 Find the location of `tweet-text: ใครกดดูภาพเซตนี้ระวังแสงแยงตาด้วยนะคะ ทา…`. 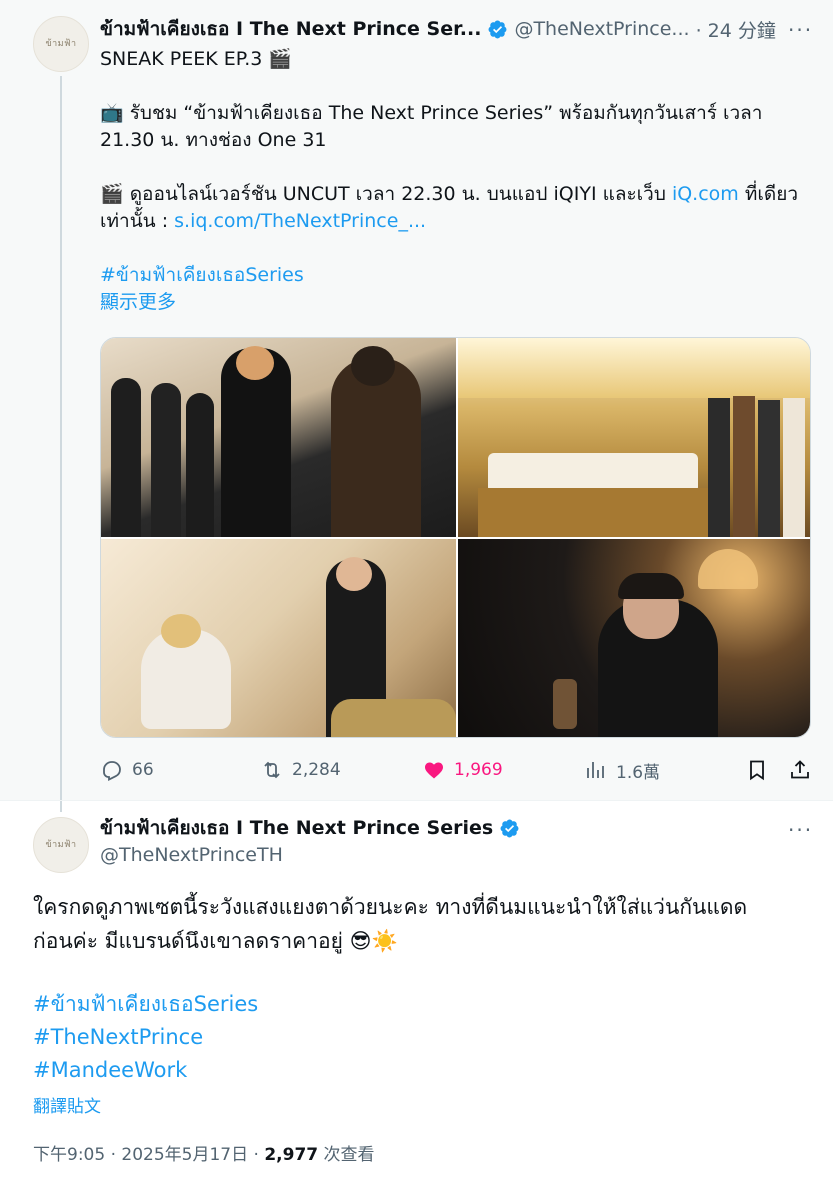

tweet-text: ใครกดดูภาพเซตนี้ระวังแสงแยงตาด้วยนะคะ ทา… is located at coordinates (423, 924).